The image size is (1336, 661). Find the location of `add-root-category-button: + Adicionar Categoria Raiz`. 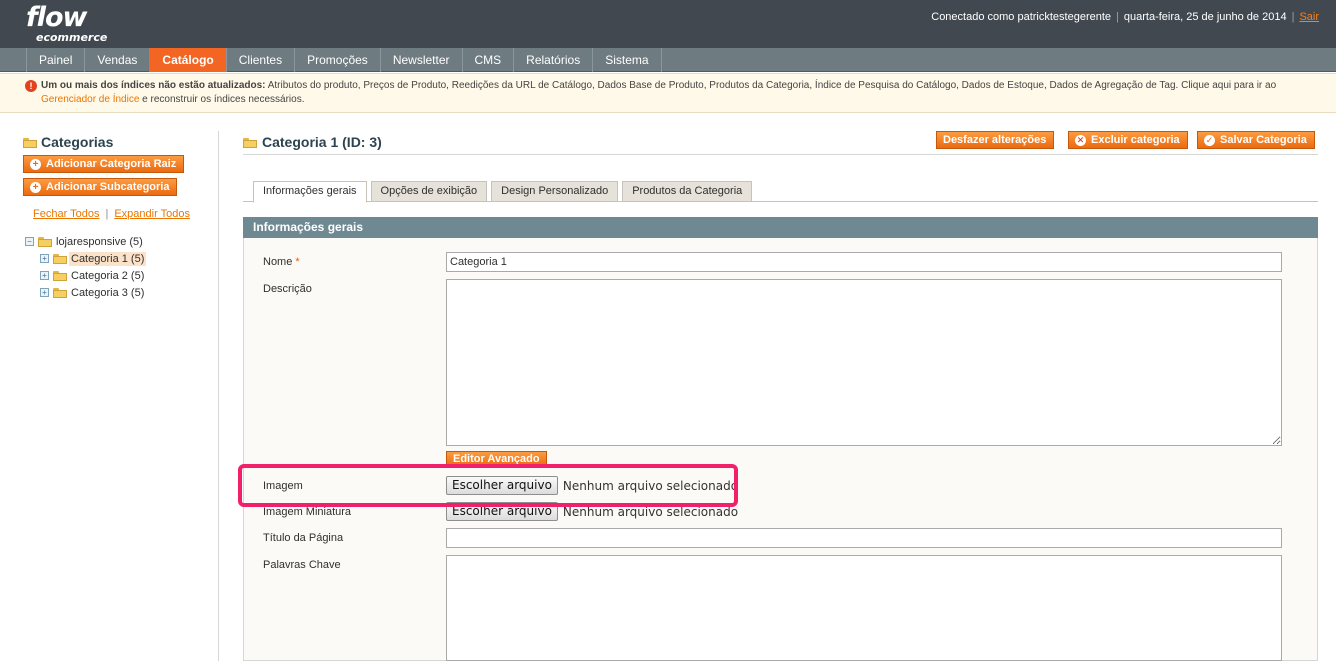

add-root-category-button: + Adicionar Categoria Raiz is located at coordinates (104, 164).